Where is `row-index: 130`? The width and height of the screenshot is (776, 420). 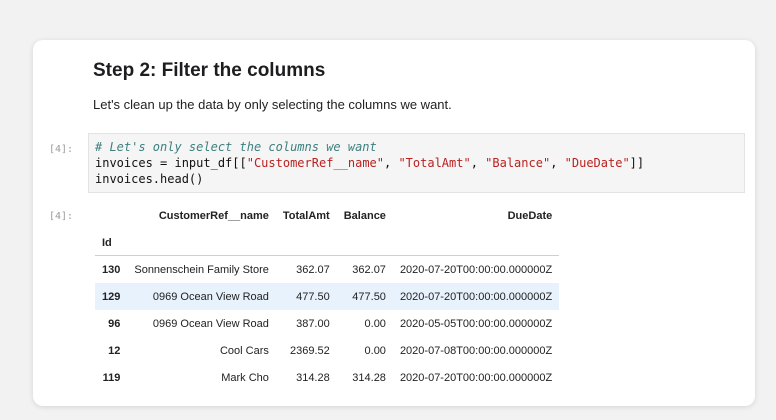 row-index: 130 is located at coordinates (111, 269).